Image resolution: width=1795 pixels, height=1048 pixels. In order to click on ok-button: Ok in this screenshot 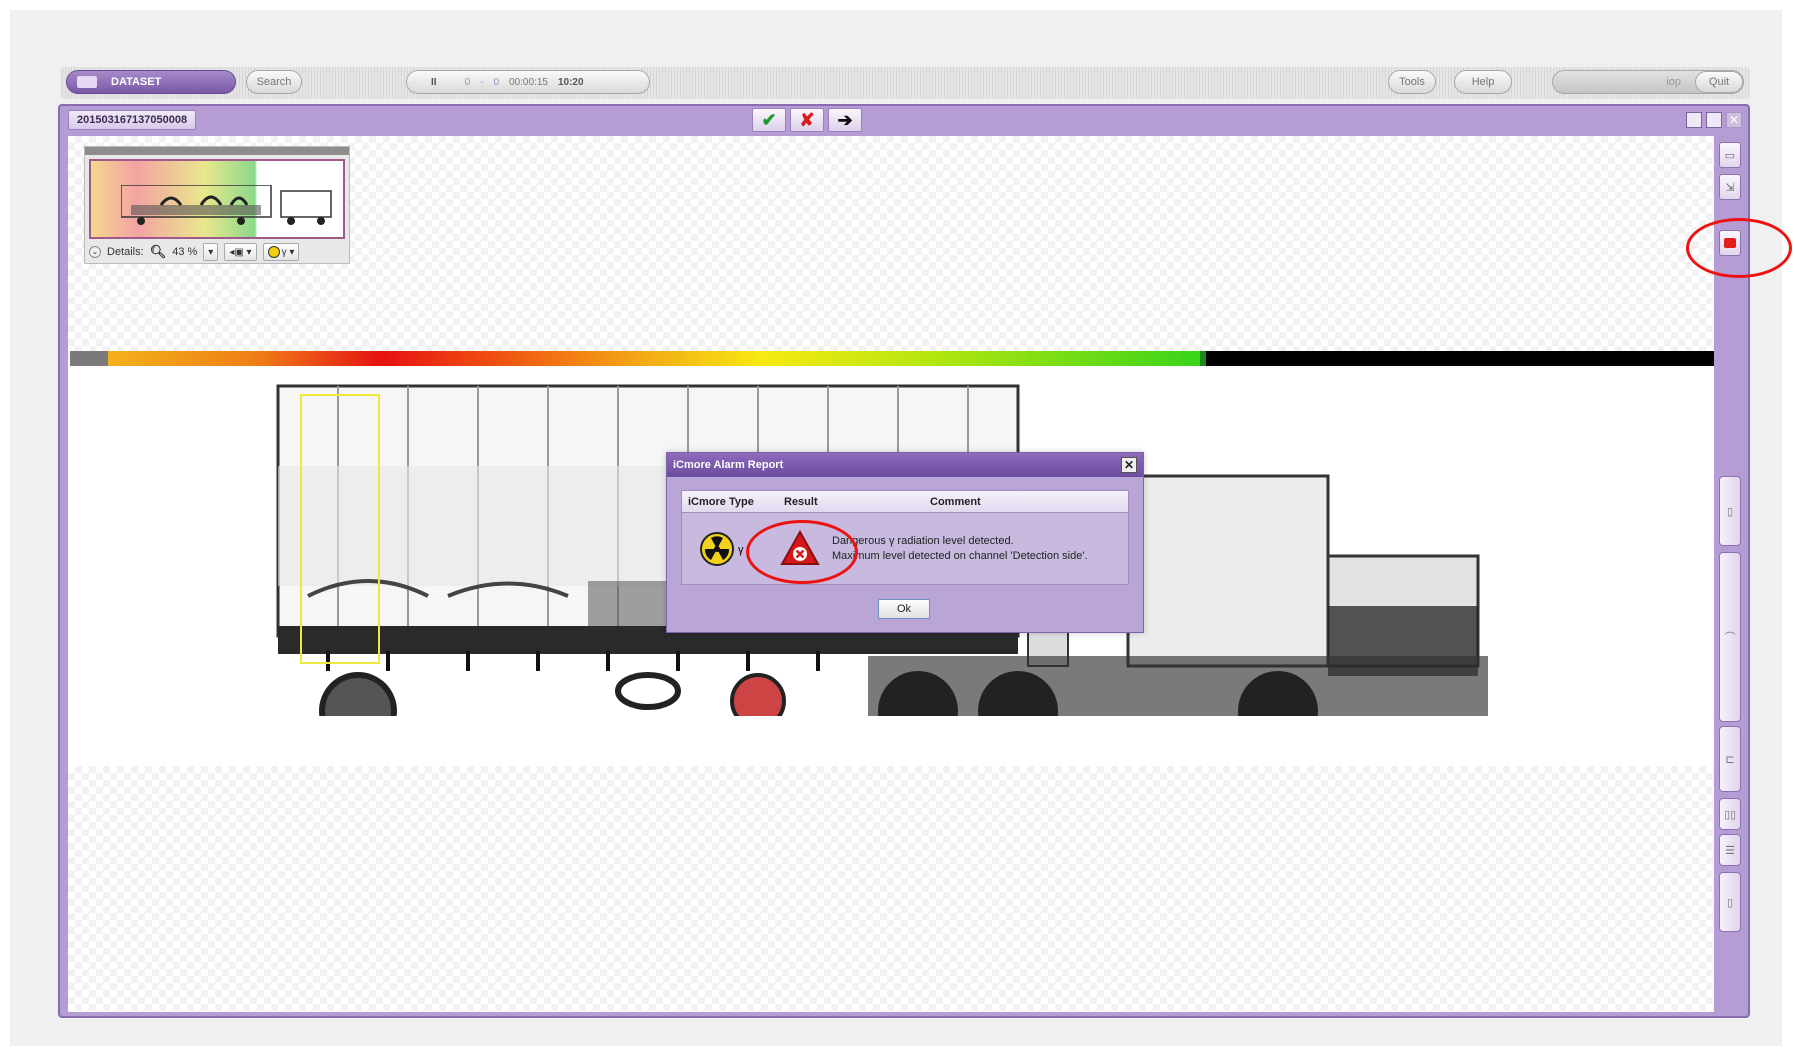, I will do `click(904, 609)`.